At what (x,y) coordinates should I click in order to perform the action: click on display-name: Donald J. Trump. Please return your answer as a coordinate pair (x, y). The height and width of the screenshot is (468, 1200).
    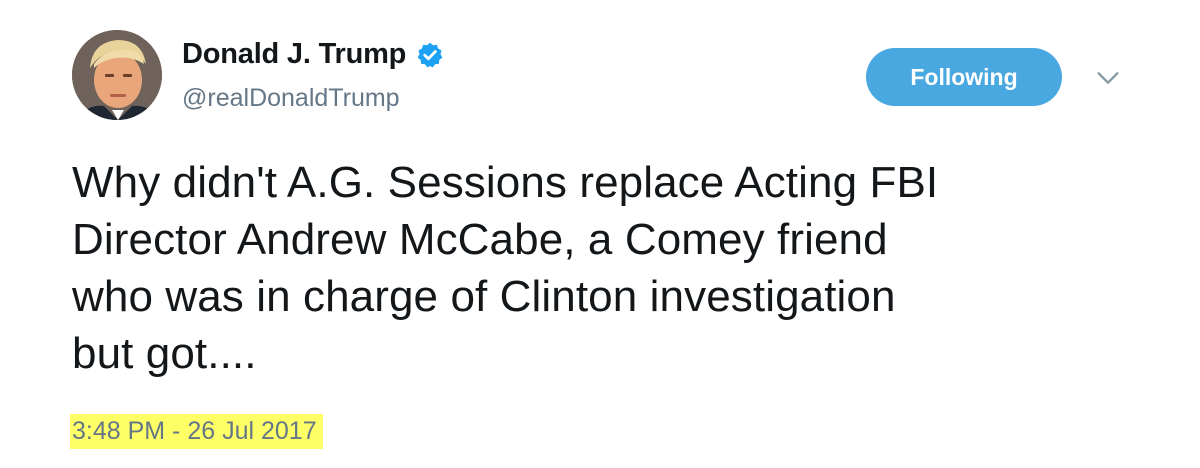
    Looking at the image, I should click on (294, 54).